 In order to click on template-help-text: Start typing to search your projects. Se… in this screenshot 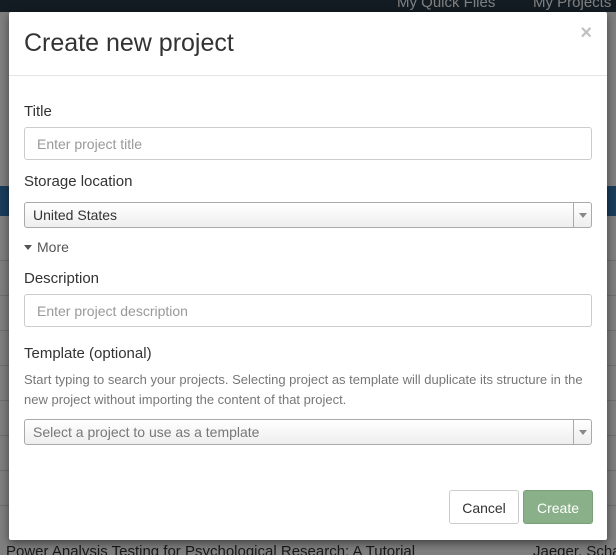, I will do `click(303, 389)`.